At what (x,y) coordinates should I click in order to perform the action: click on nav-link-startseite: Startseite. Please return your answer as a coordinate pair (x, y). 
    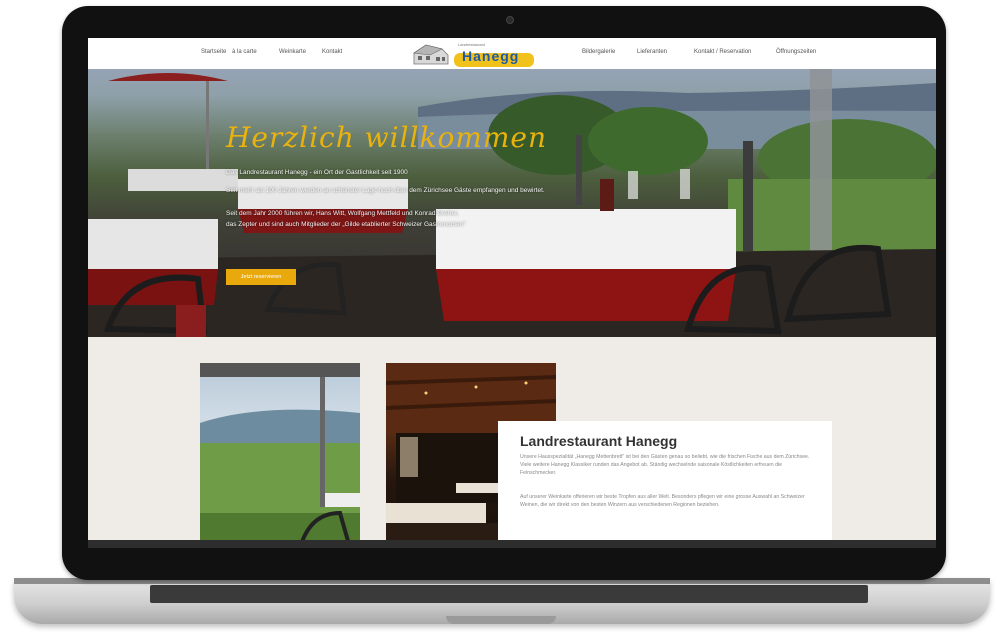
    Looking at the image, I should click on (213, 52).